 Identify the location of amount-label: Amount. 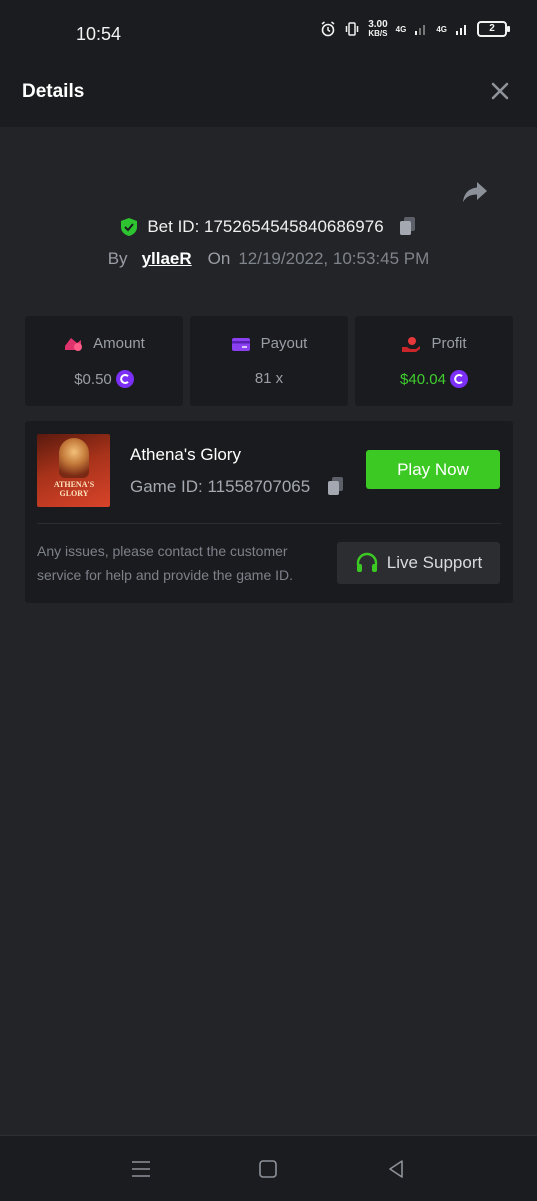
(119, 343).